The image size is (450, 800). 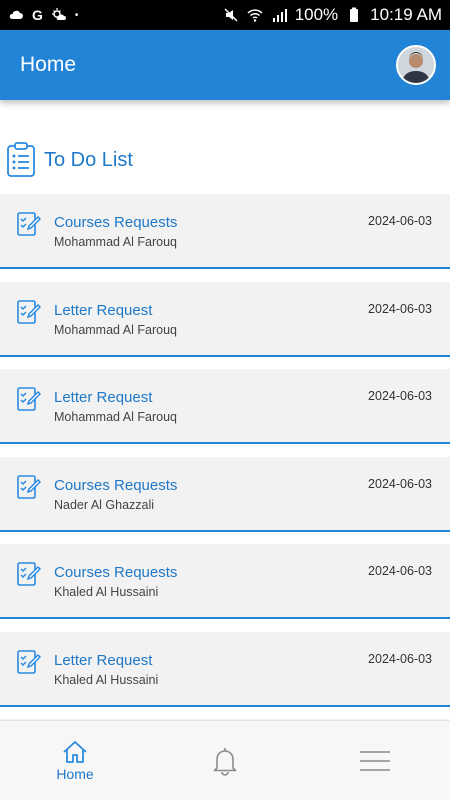 I want to click on user-photo-icon, so click(x=416, y=65).